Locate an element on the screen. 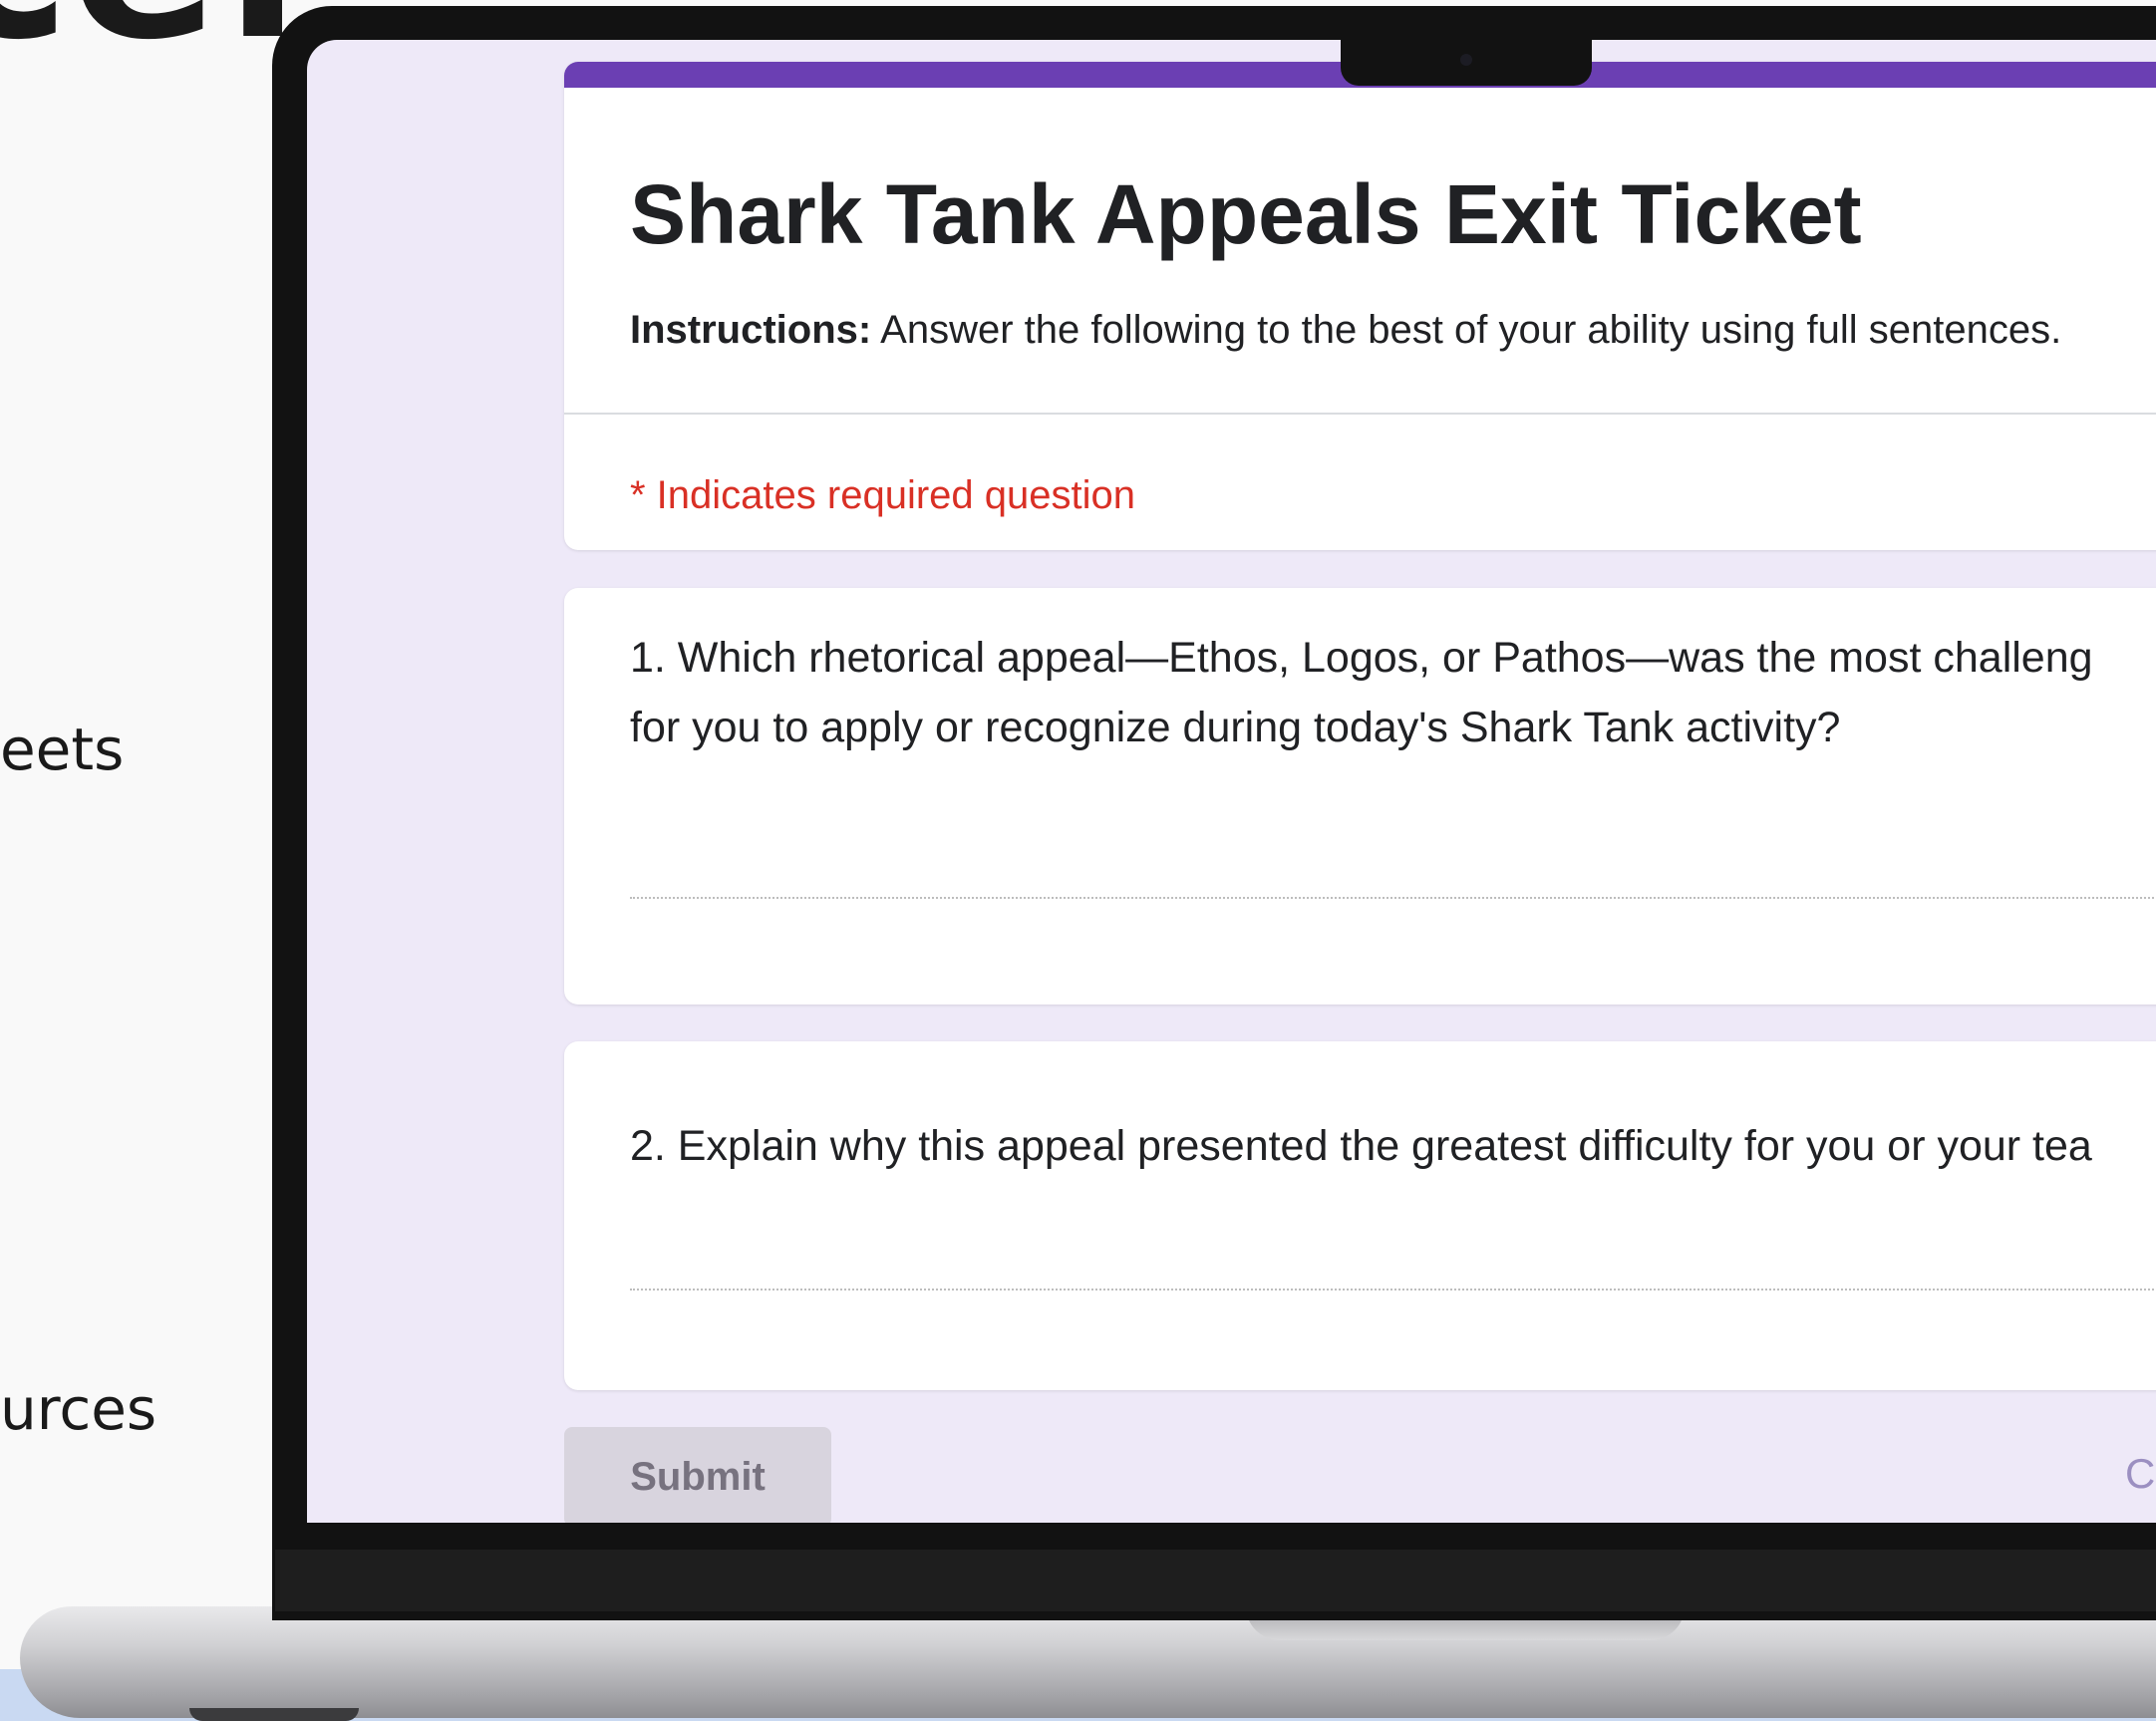  laptop-foot is located at coordinates (274, 1714).